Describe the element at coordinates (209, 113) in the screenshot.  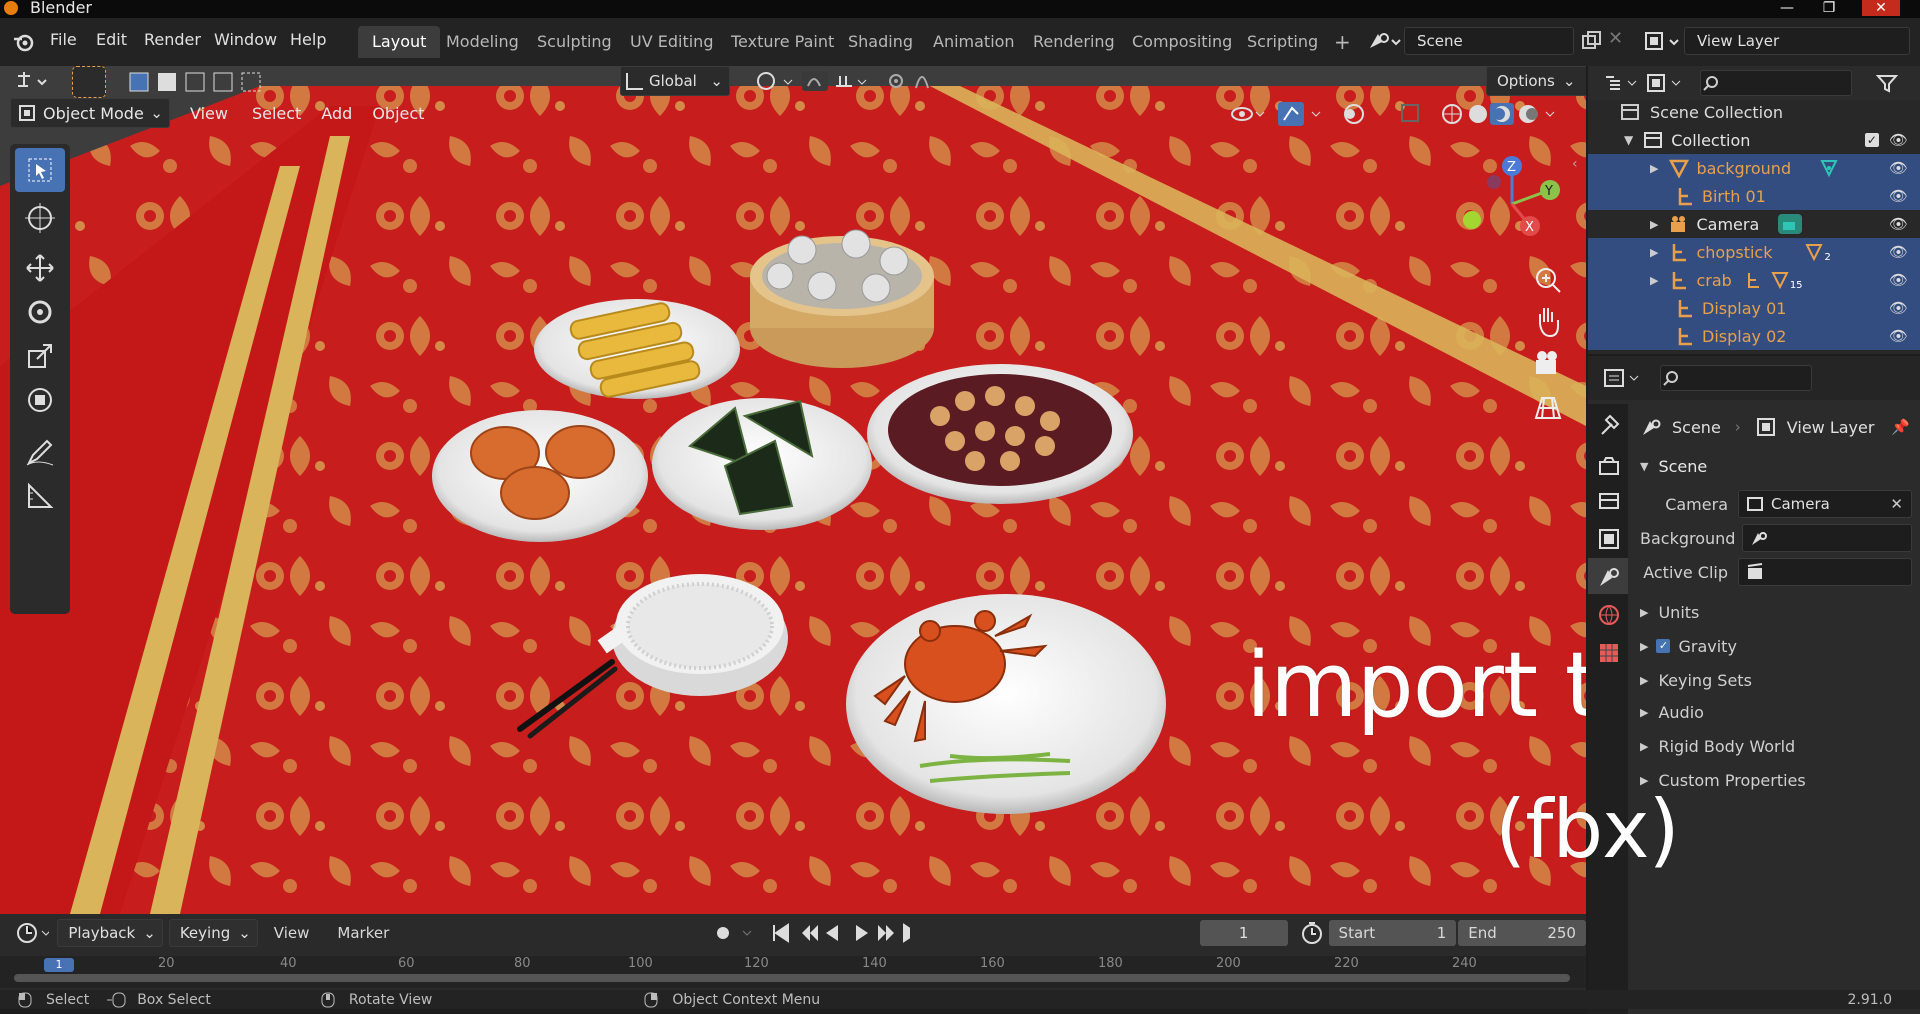
I see `viewport-menu-view: View` at that location.